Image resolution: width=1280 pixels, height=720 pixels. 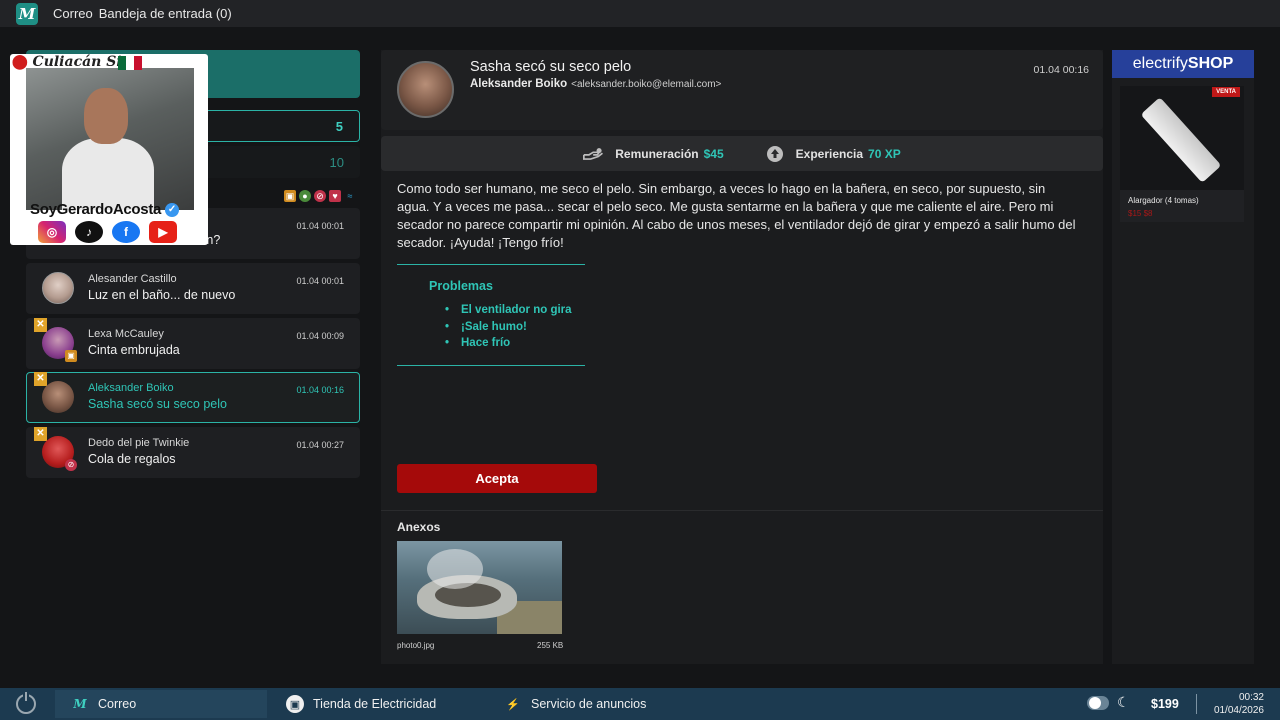 I want to click on theme-toggle, so click(x=1098, y=703).